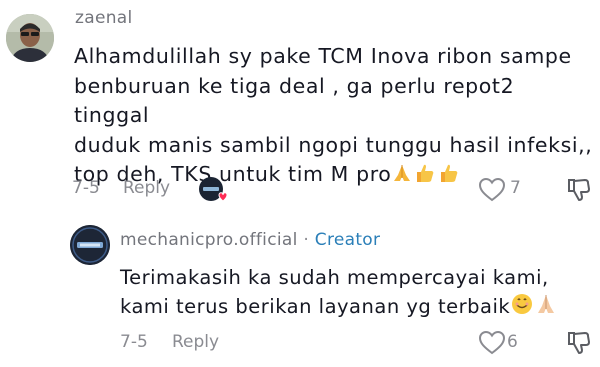 This screenshot has height=367, width=600. Describe the element at coordinates (86, 188) in the screenshot. I see `comment-date: 7-5` at that location.